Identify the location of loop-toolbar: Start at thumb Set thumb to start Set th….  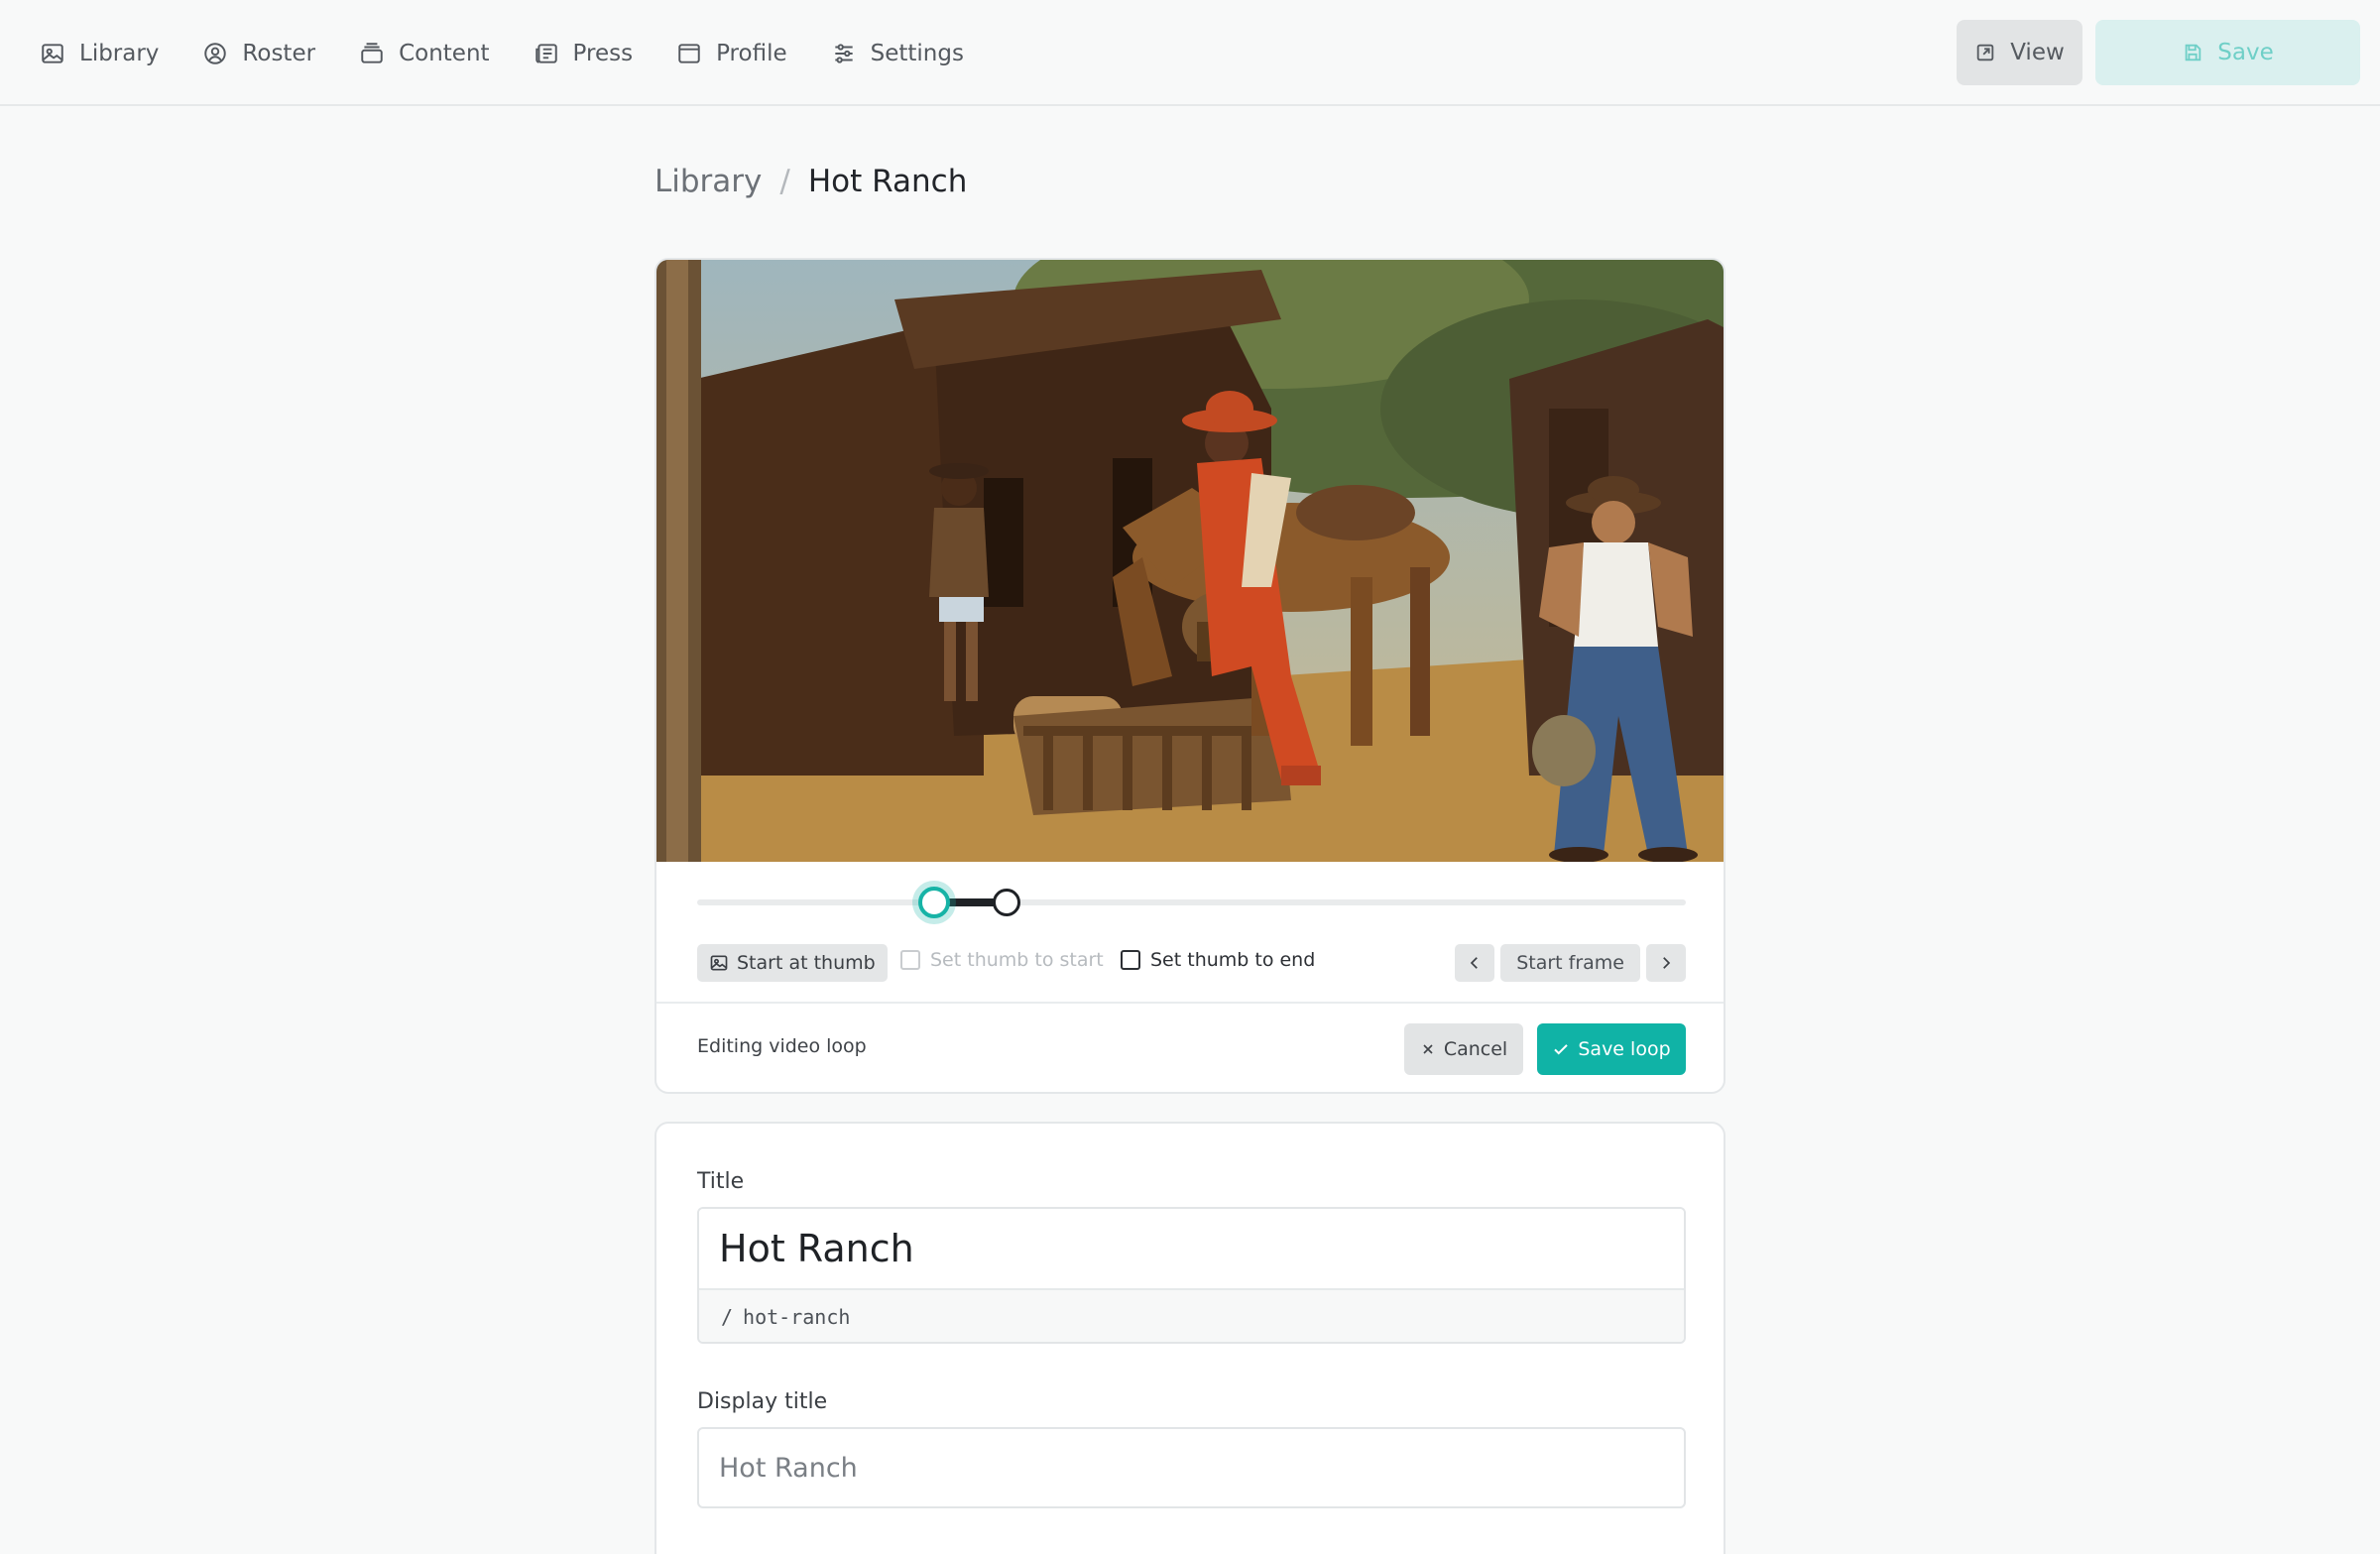
(1191, 963).